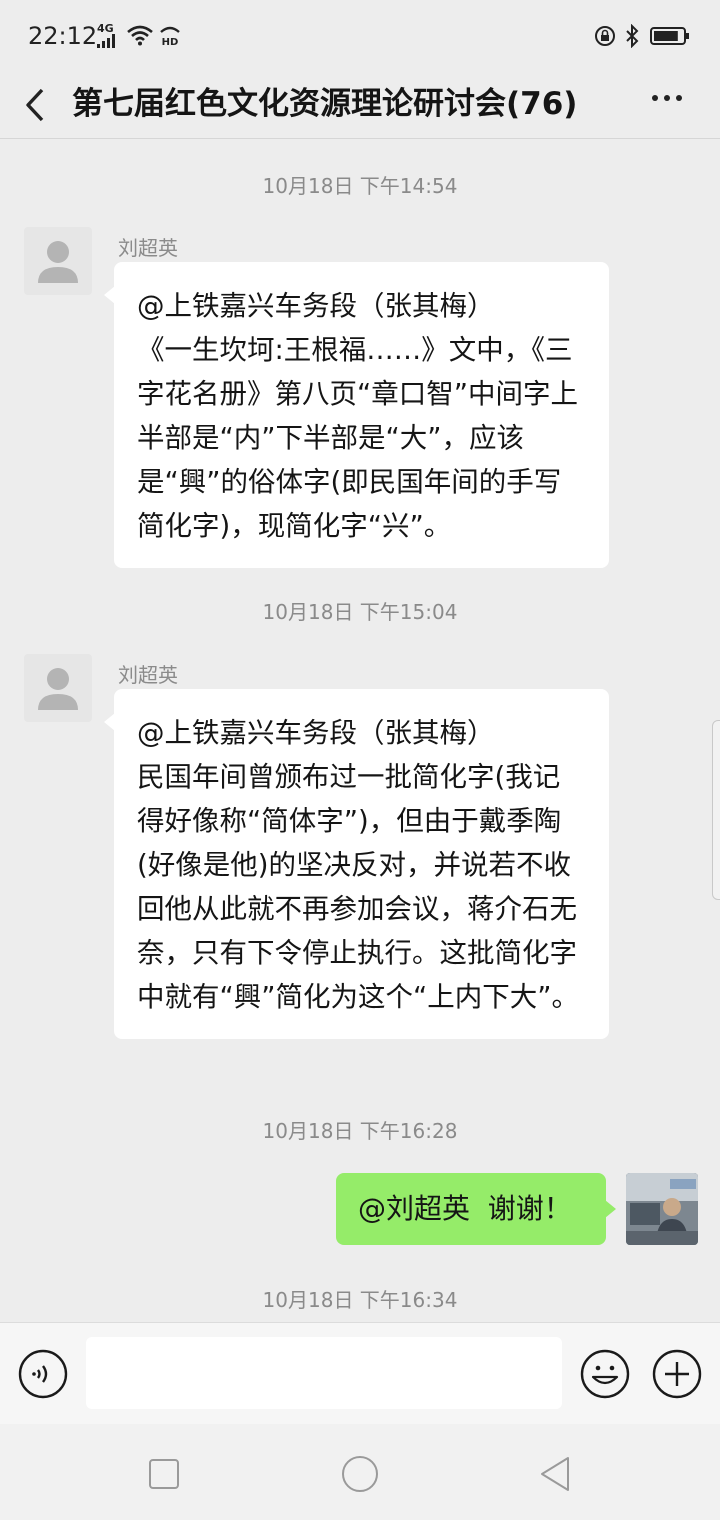 The image size is (720, 1520). Describe the element at coordinates (360, 138) in the screenshot. I see `header-divider` at that location.